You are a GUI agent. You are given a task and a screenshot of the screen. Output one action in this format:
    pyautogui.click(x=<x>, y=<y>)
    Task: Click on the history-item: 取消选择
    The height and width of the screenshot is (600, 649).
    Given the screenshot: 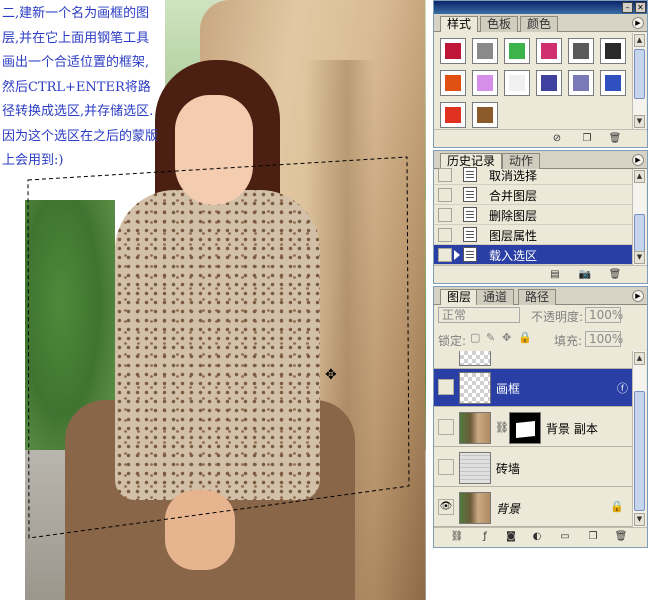 What is the action you would take?
    pyautogui.click(x=534, y=175)
    